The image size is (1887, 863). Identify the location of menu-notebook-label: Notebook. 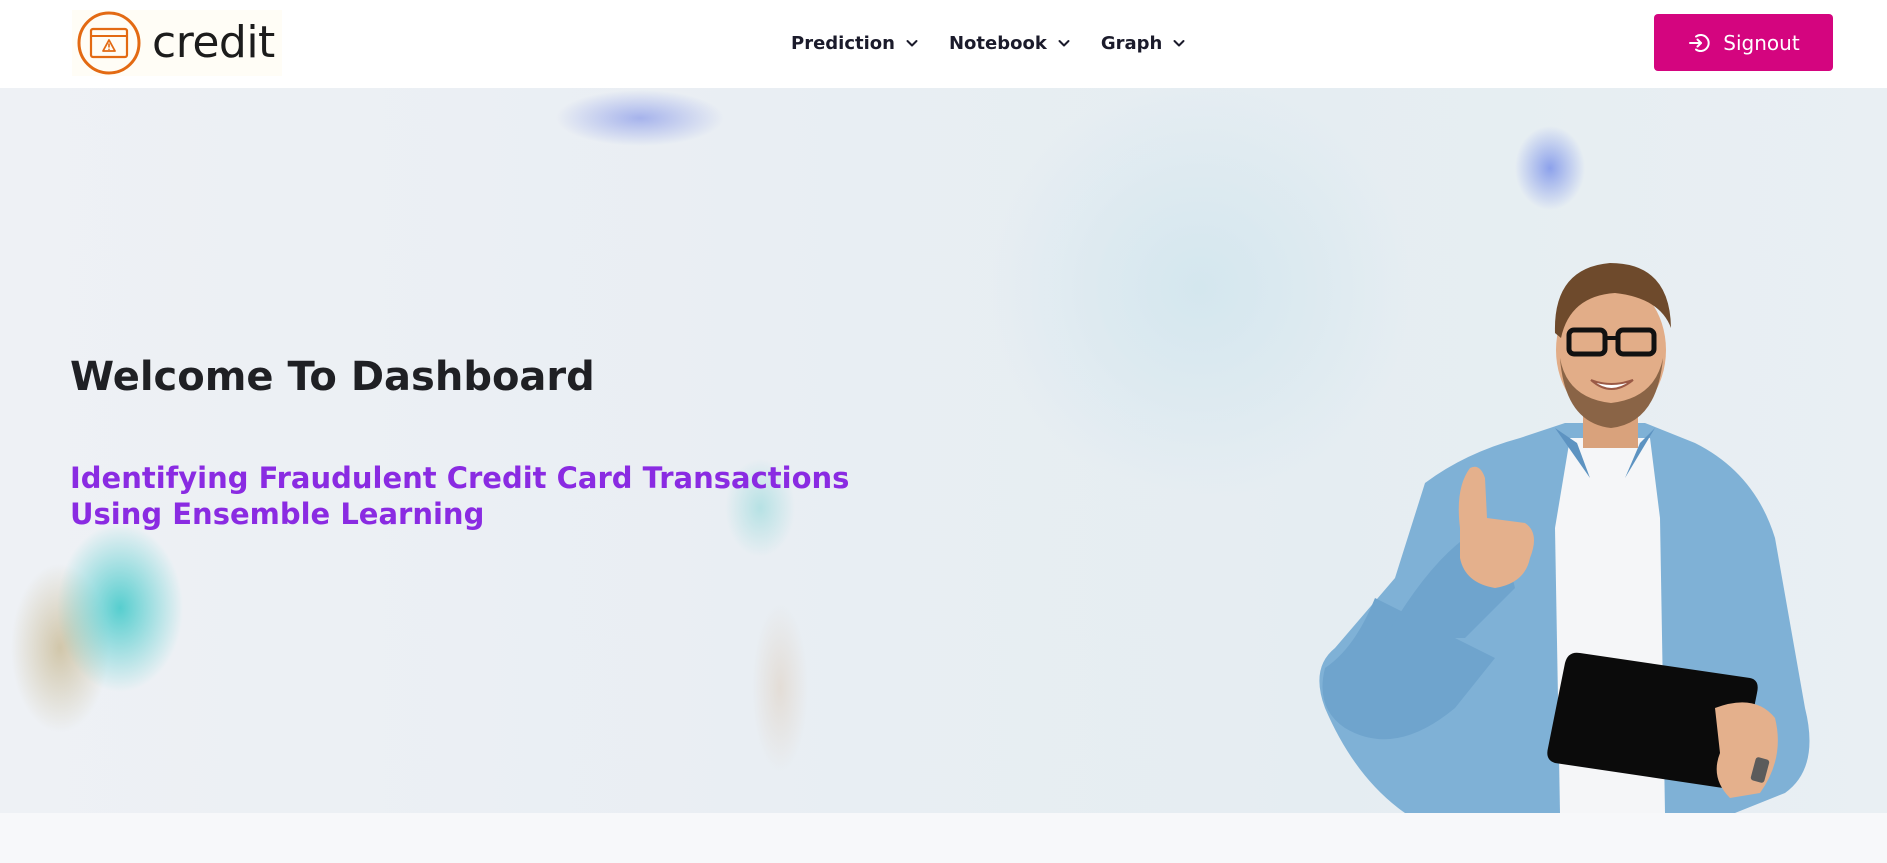
(997, 43).